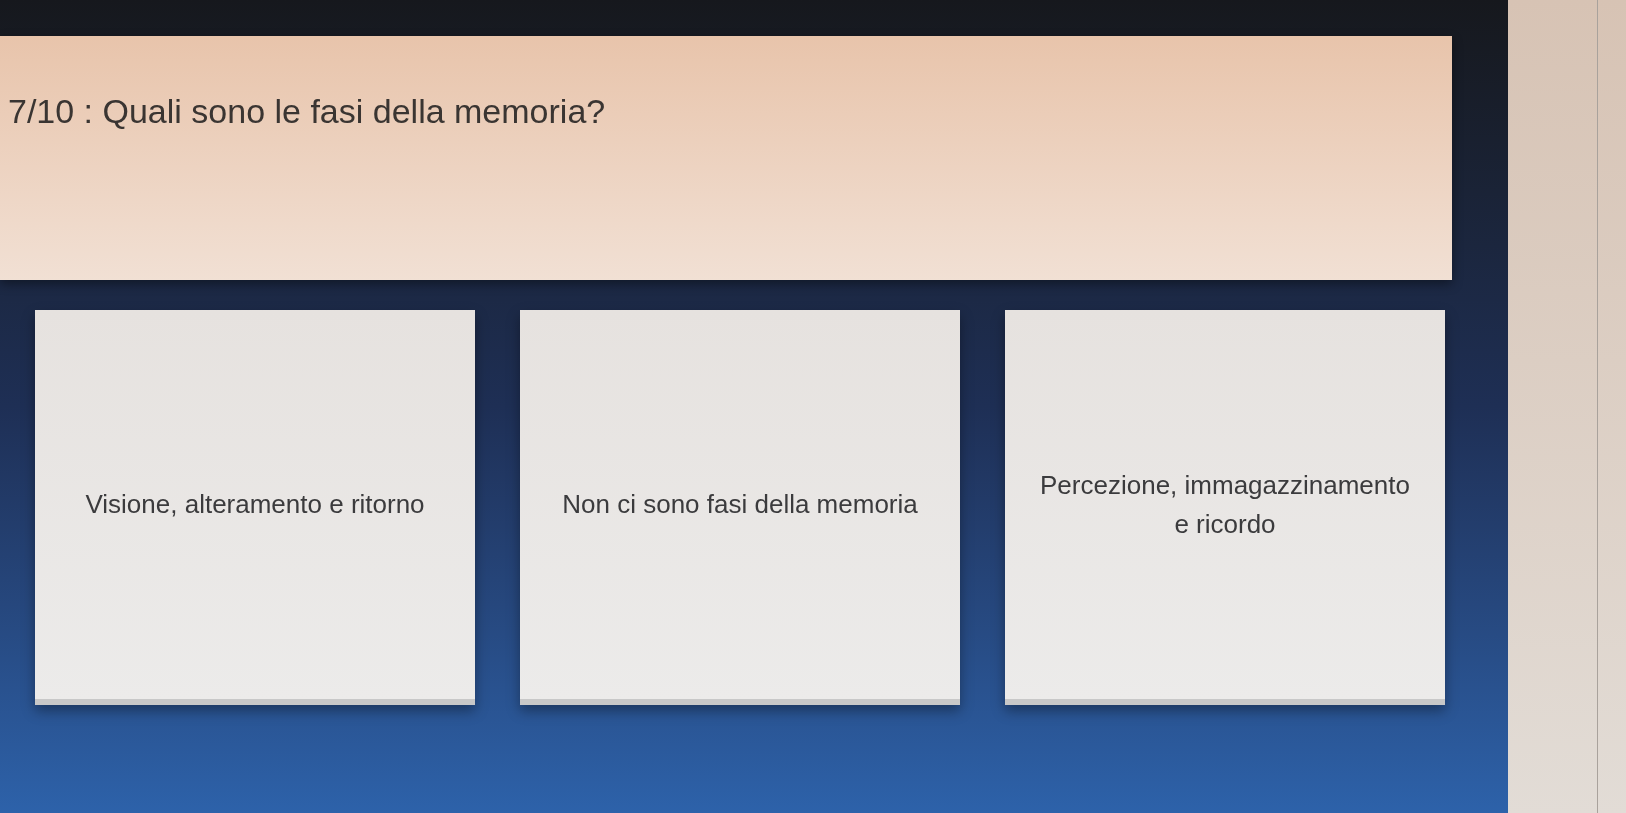 The height and width of the screenshot is (813, 1626). Describe the element at coordinates (1225, 507) in the screenshot. I see `answer-card: Percezione, immagazzinamento e ricordo` at that location.